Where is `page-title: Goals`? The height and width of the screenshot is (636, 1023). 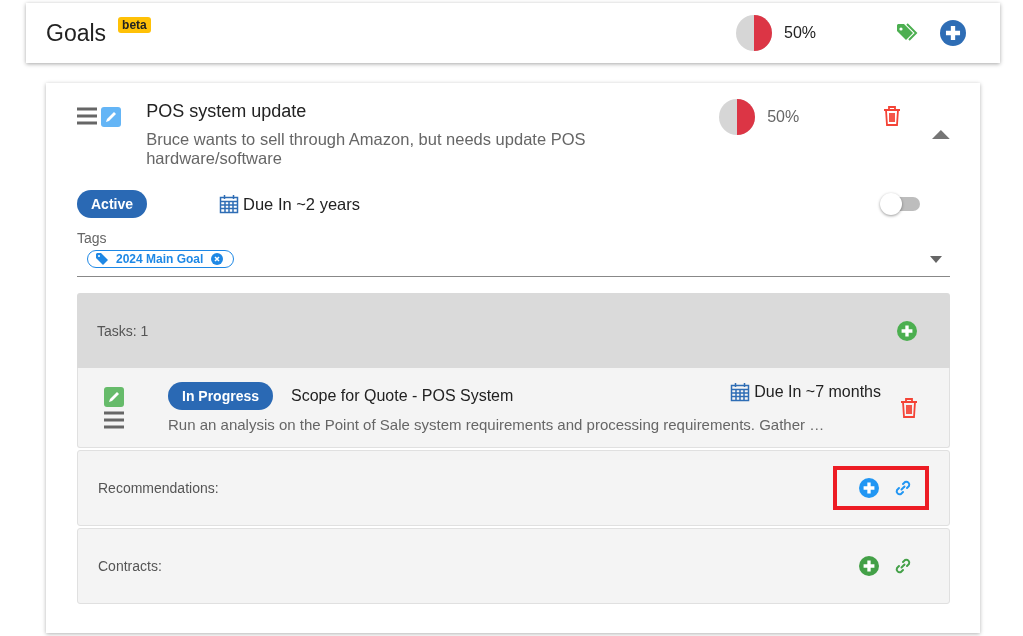
page-title: Goals is located at coordinates (76, 33).